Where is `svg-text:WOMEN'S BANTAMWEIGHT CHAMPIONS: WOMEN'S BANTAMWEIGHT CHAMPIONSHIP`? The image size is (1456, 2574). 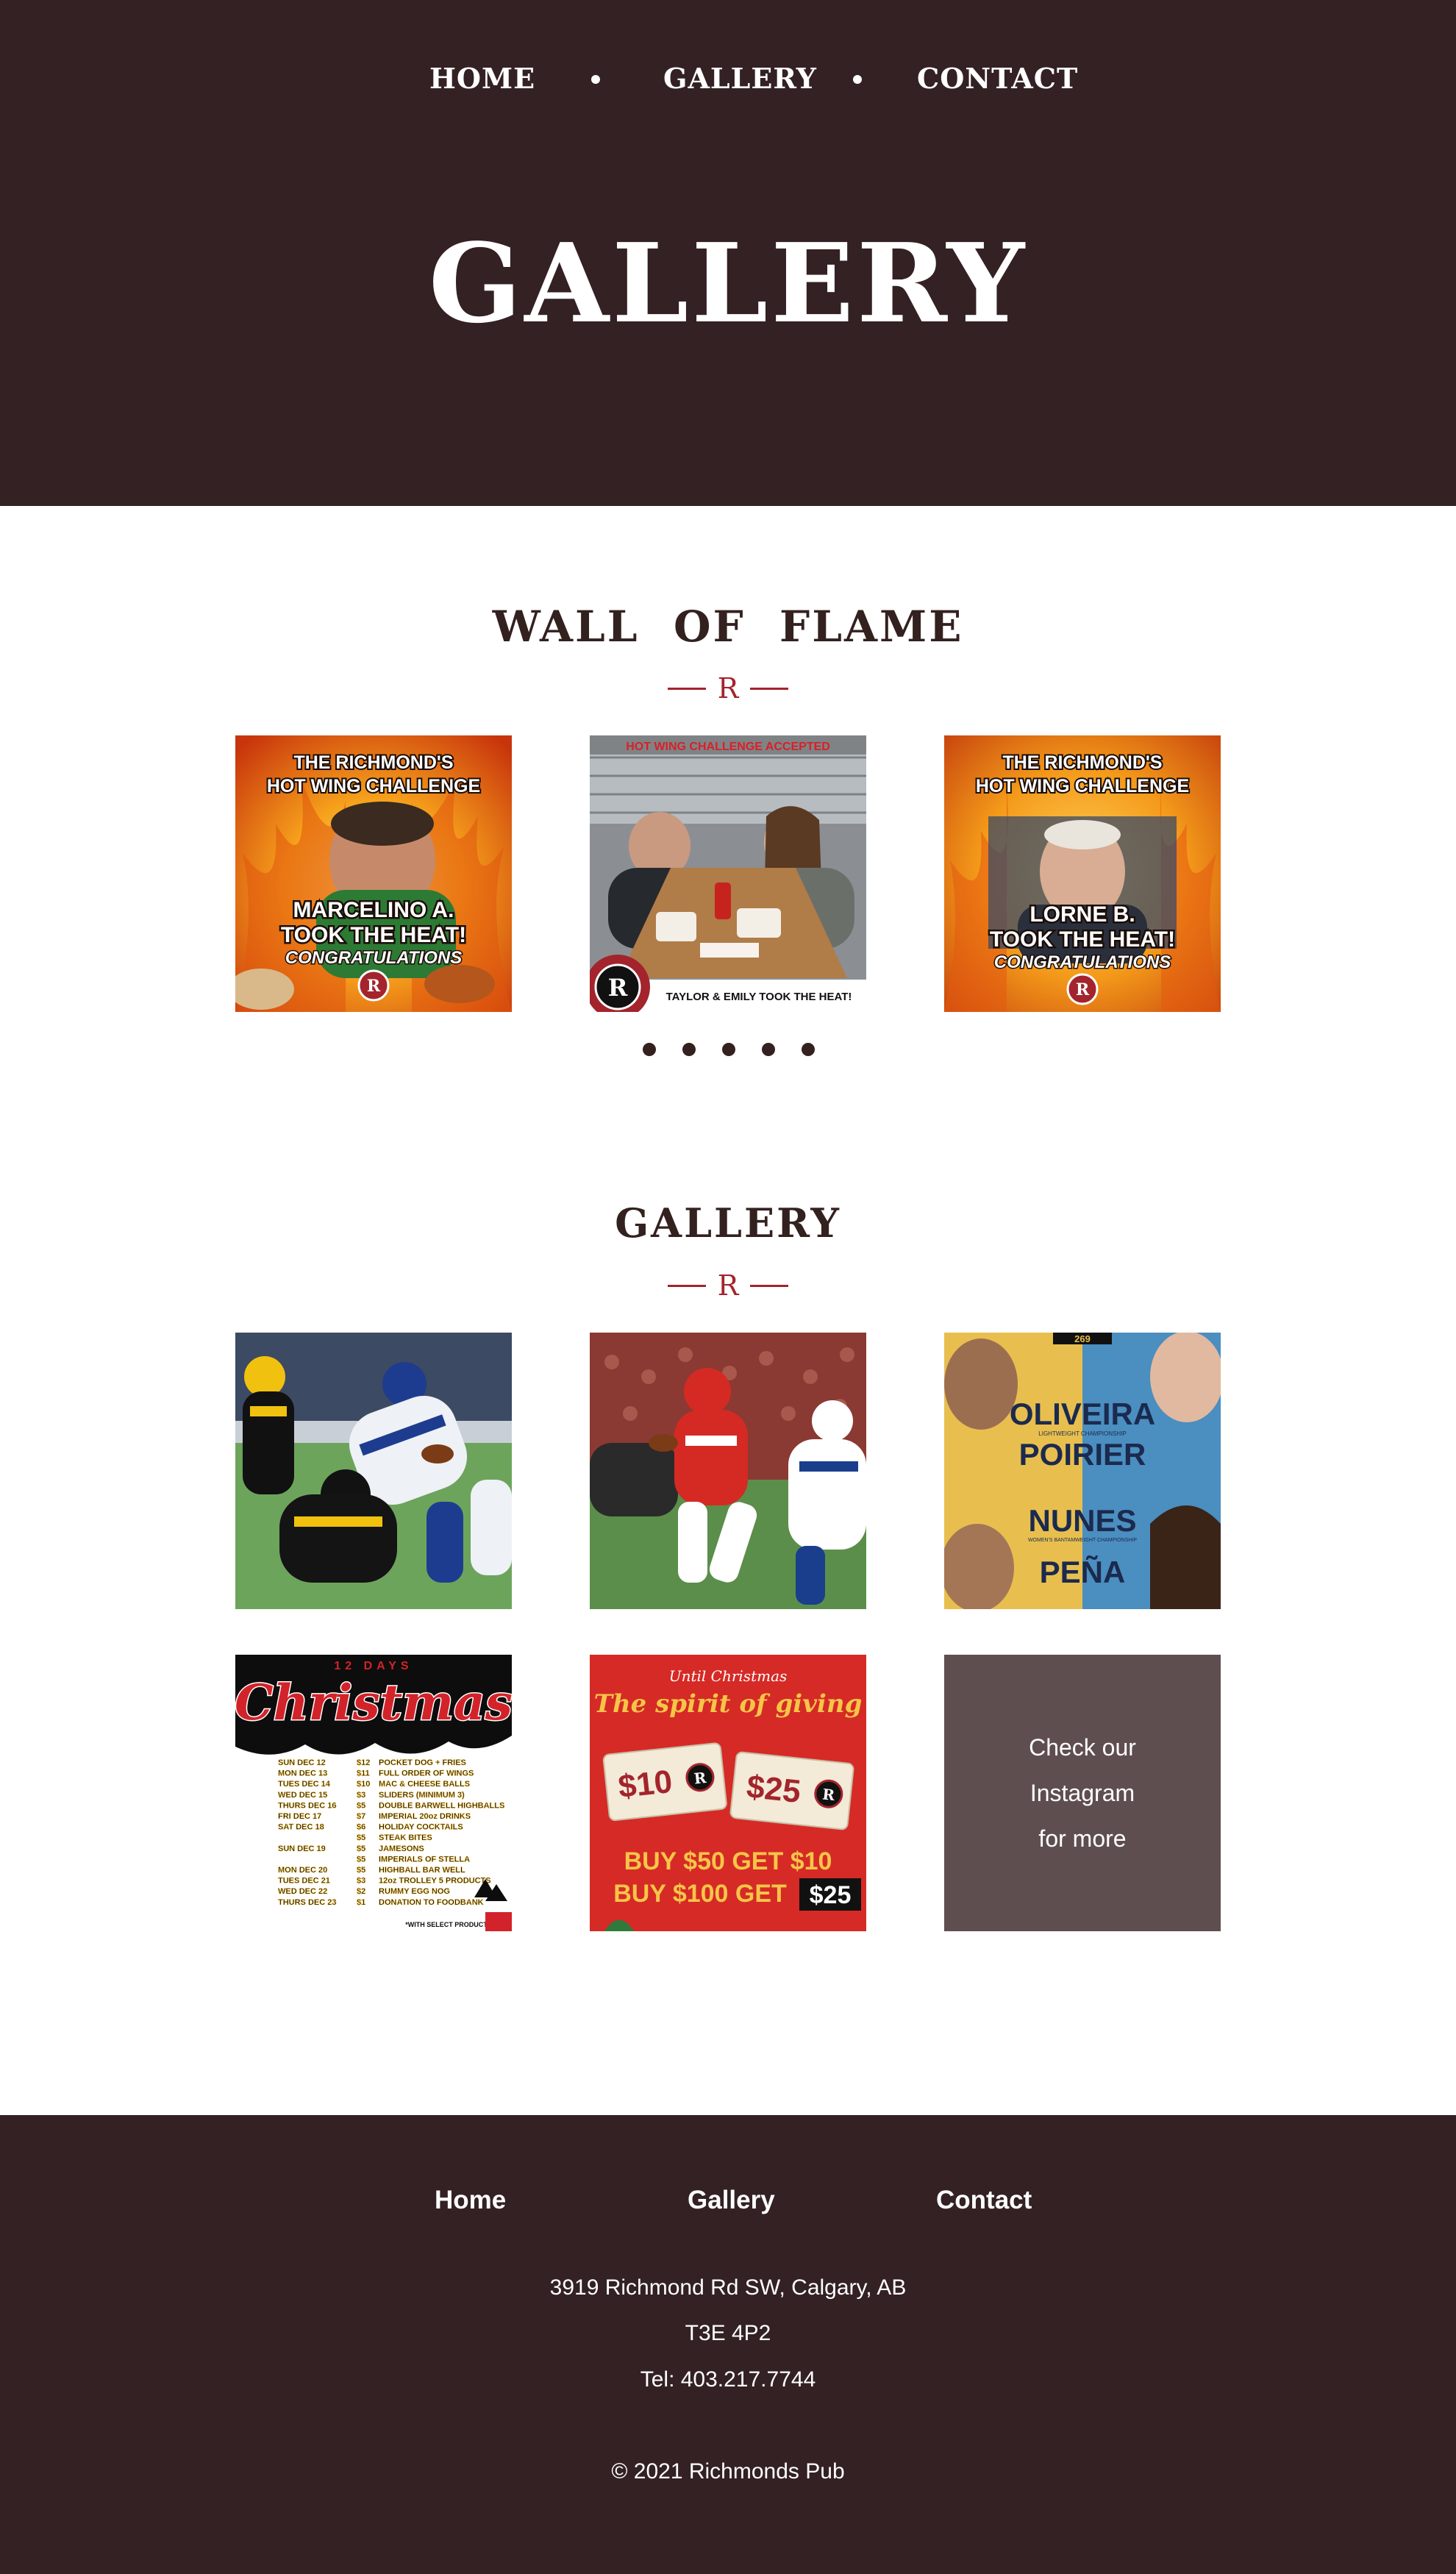
svg-text:WOMEN'S BANTAMWEIGHT CHAMPIONS: WOMEN'S BANTAMWEIGHT CHAMPIONSHIP is located at coordinates (1082, 1540).